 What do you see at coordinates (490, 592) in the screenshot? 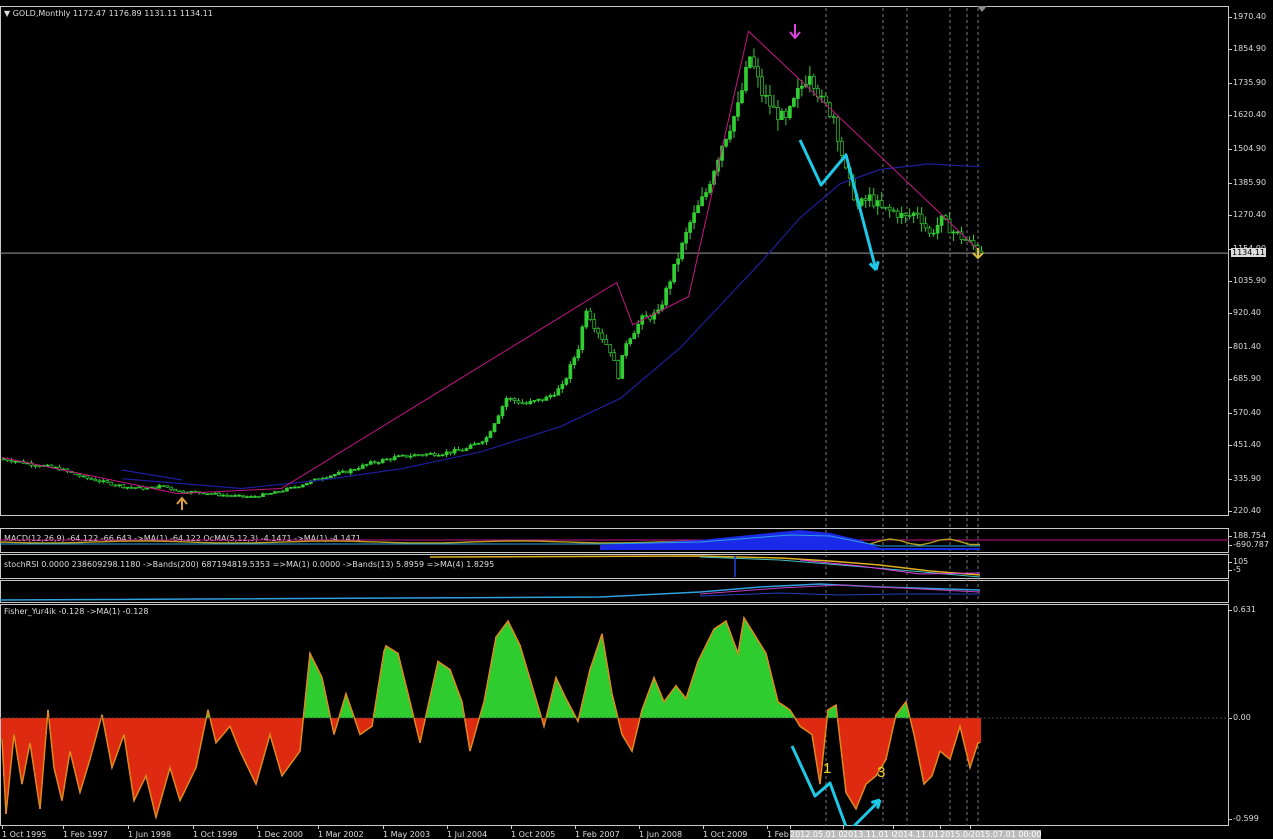
I see `bands-line-main` at bounding box center [490, 592].